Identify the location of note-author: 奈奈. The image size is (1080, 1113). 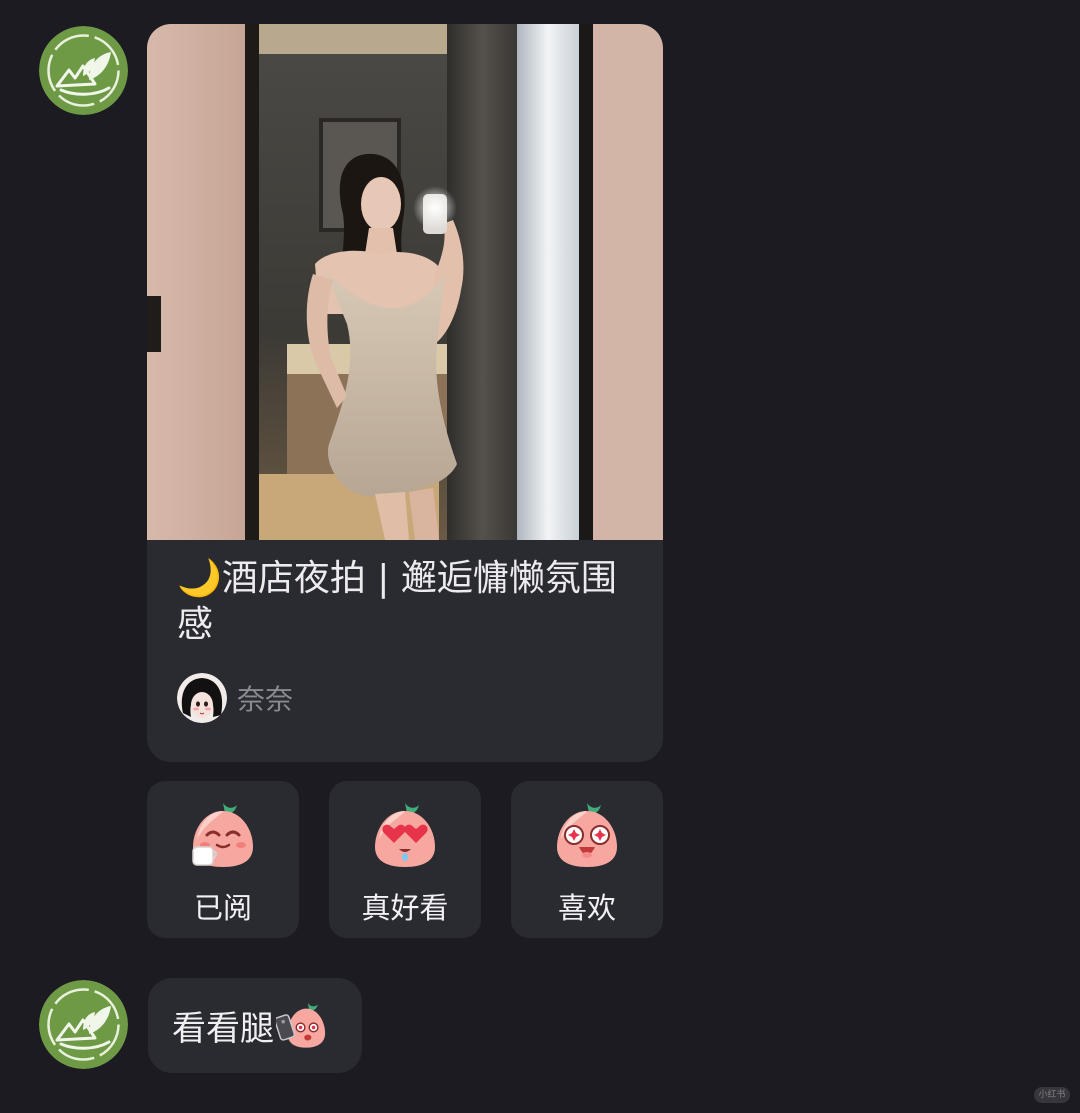
(235, 698).